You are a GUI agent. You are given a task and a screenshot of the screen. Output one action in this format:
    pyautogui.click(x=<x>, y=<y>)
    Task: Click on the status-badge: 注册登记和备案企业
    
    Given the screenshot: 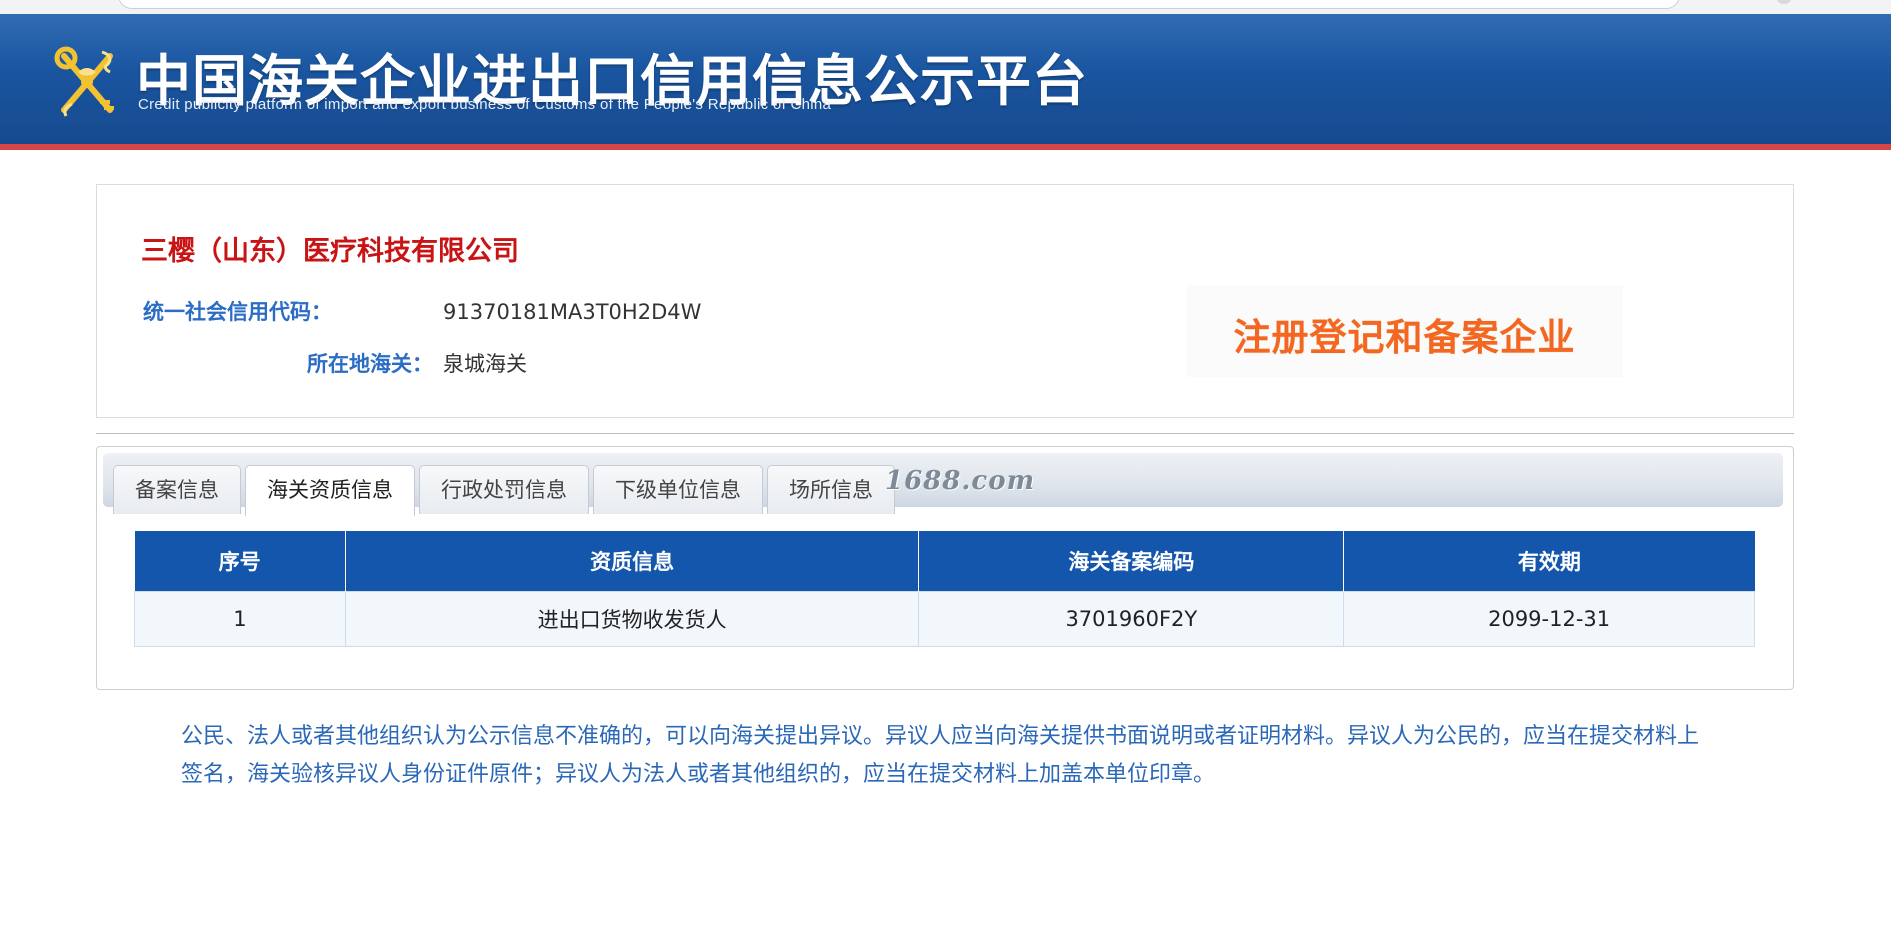 What is the action you would take?
    pyautogui.click(x=1404, y=337)
    